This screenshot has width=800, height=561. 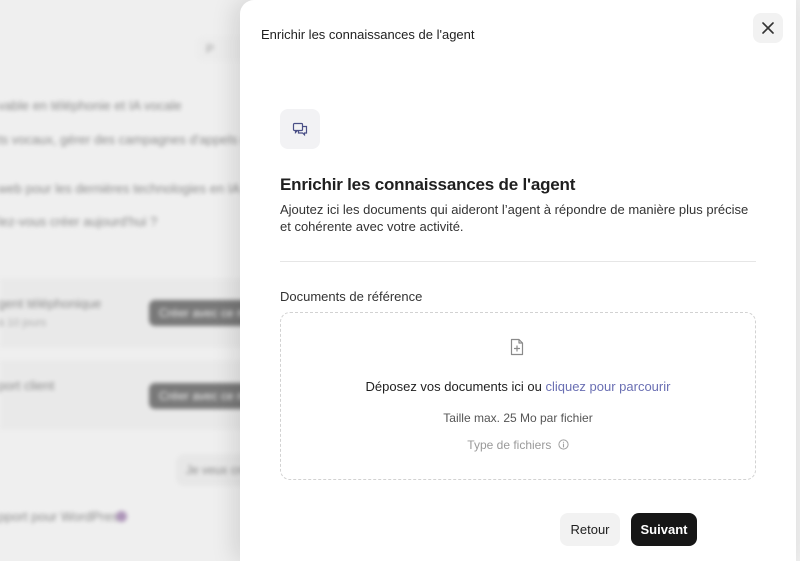 What do you see at coordinates (351, 296) in the screenshot?
I see `reference-documents-label: Documents de référence` at bounding box center [351, 296].